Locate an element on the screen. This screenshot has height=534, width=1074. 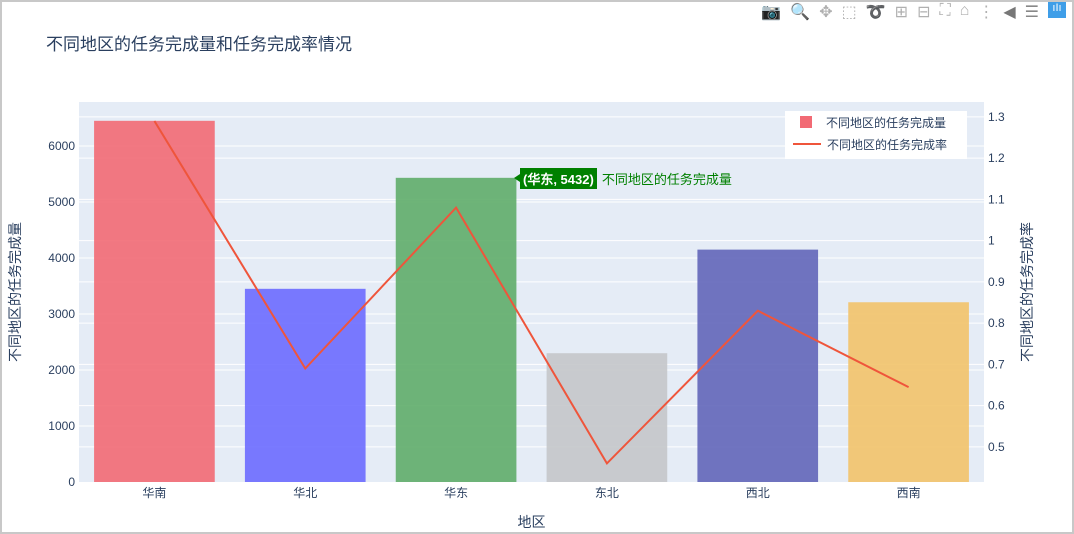
x-tick-label: 华北 is located at coordinates (305, 493).